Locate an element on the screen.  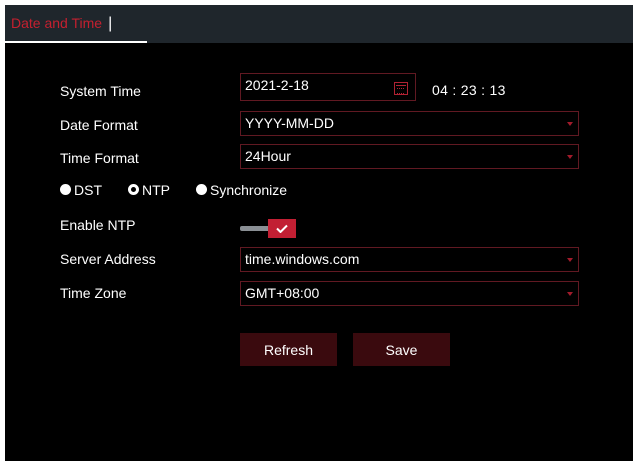
radio-synchronize is located at coordinates (201, 189).